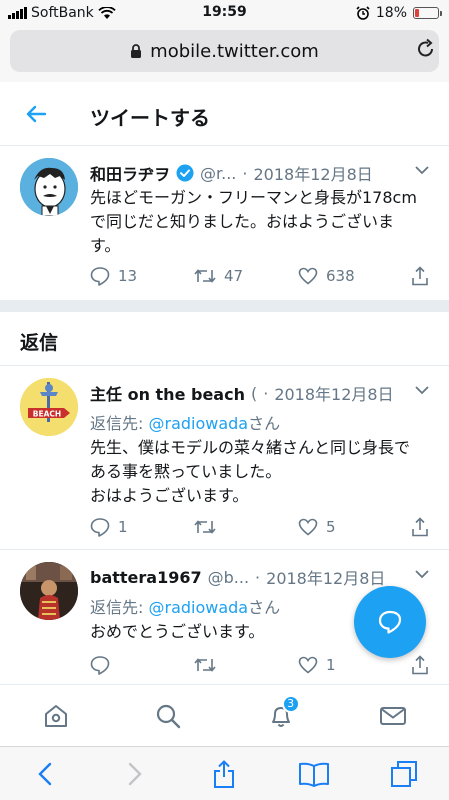  Describe the element at coordinates (246, 276) in the screenshot. I see `retweet-button: 47` at that location.